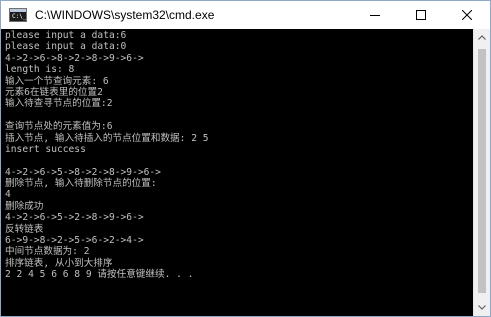 This screenshot has width=491, height=317. What do you see at coordinates (24, 229) in the screenshot?
I see `console-line: 反转链表` at bounding box center [24, 229].